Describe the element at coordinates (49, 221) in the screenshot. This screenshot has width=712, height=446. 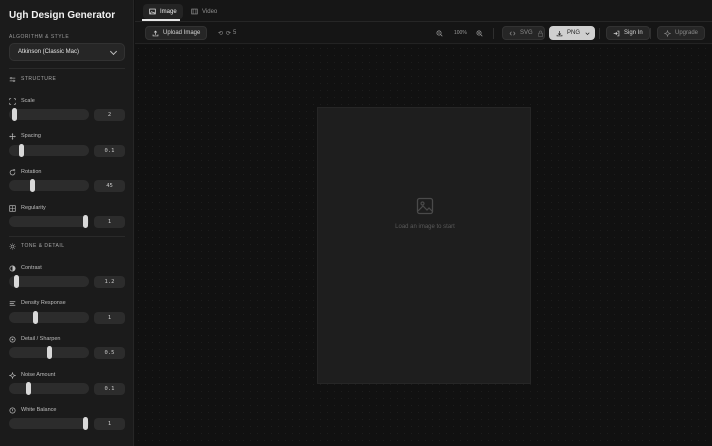
I see `regularity-slider` at that location.